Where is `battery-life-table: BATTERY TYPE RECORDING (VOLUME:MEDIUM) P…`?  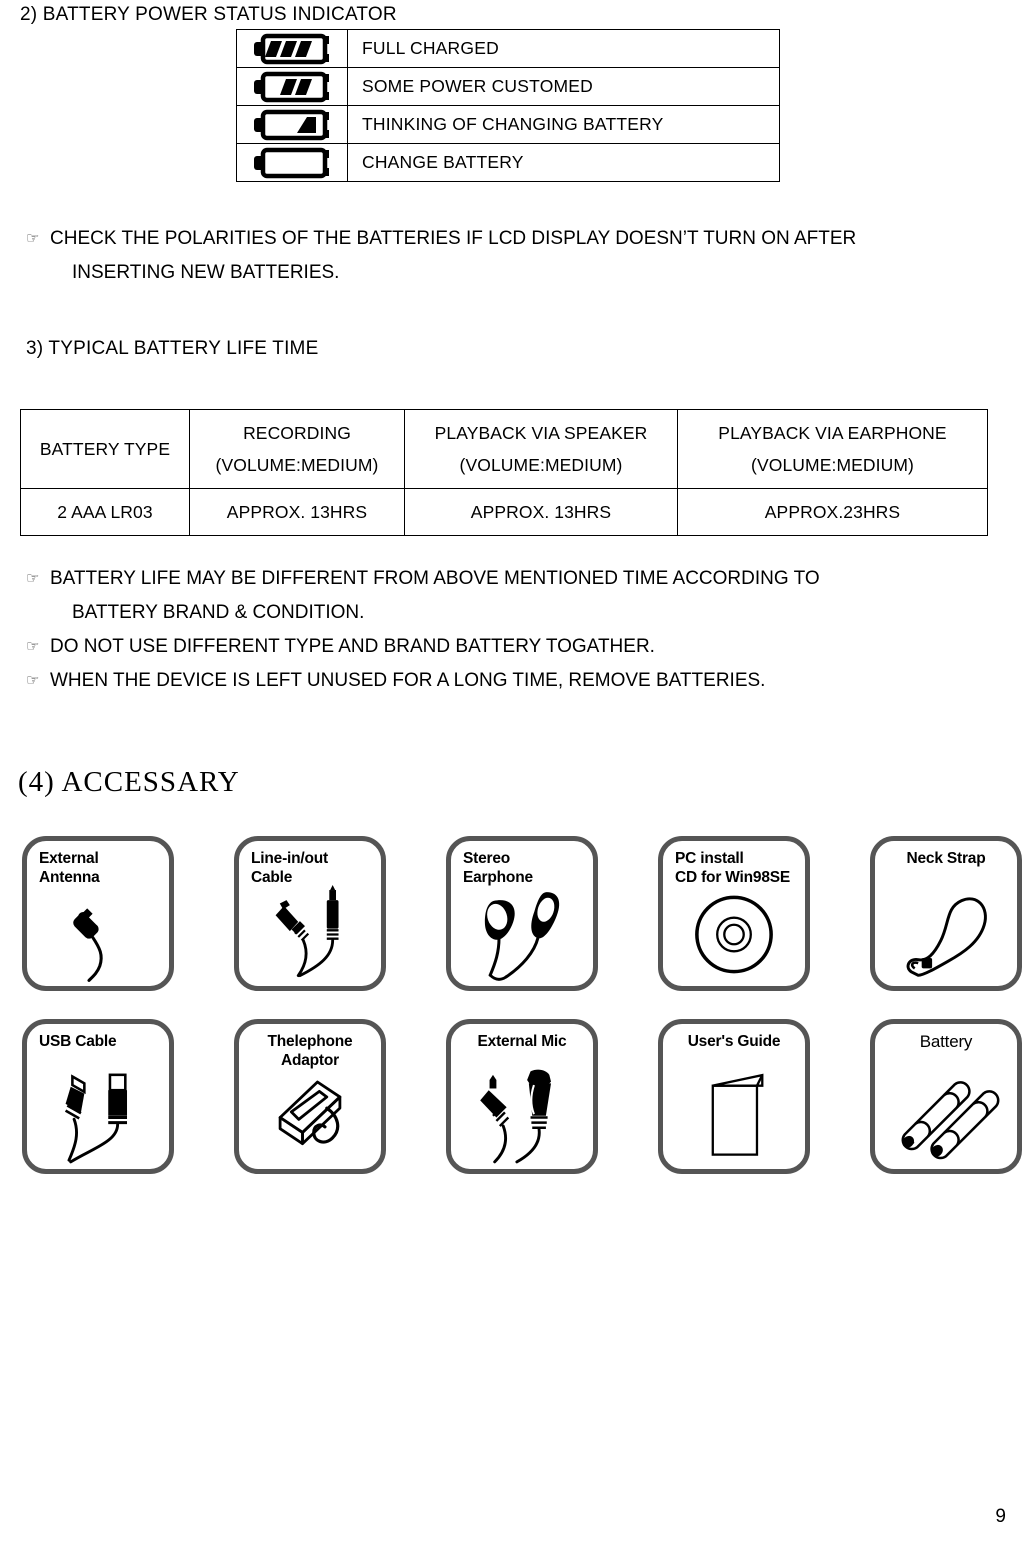
battery-life-table: BATTERY TYPE RECORDING (VOLUME:MEDIUM) P… is located at coordinates (504, 472).